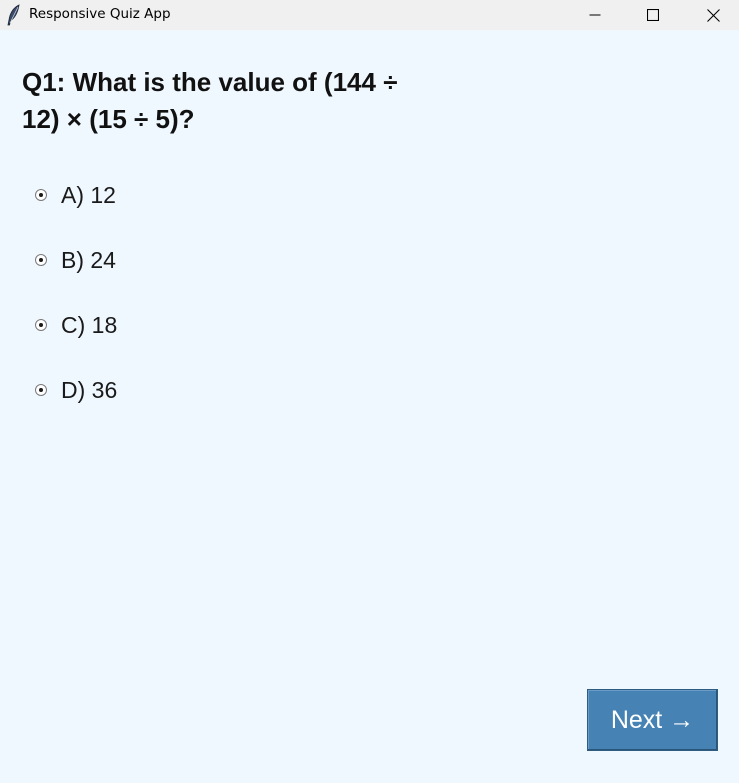 This screenshot has height=783, width=739. Describe the element at coordinates (369, 15) in the screenshot. I see `title-bar: Responsive Quiz App` at that location.